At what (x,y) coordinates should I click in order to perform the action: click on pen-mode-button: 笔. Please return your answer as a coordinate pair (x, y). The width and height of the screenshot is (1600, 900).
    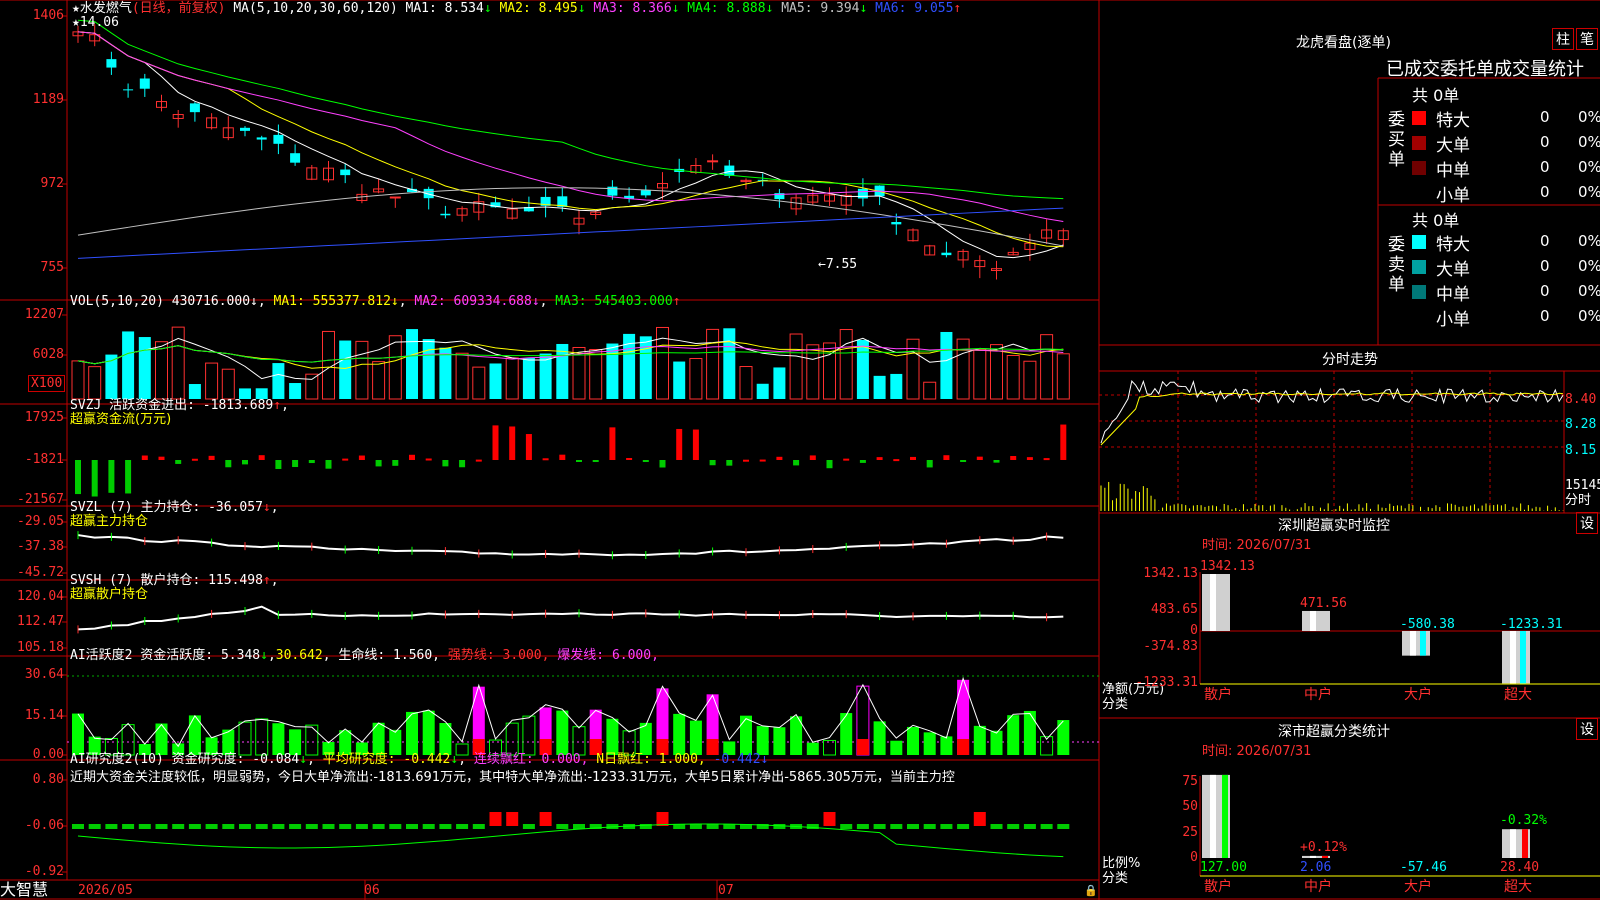
    Looking at the image, I should click on (1587, 39).